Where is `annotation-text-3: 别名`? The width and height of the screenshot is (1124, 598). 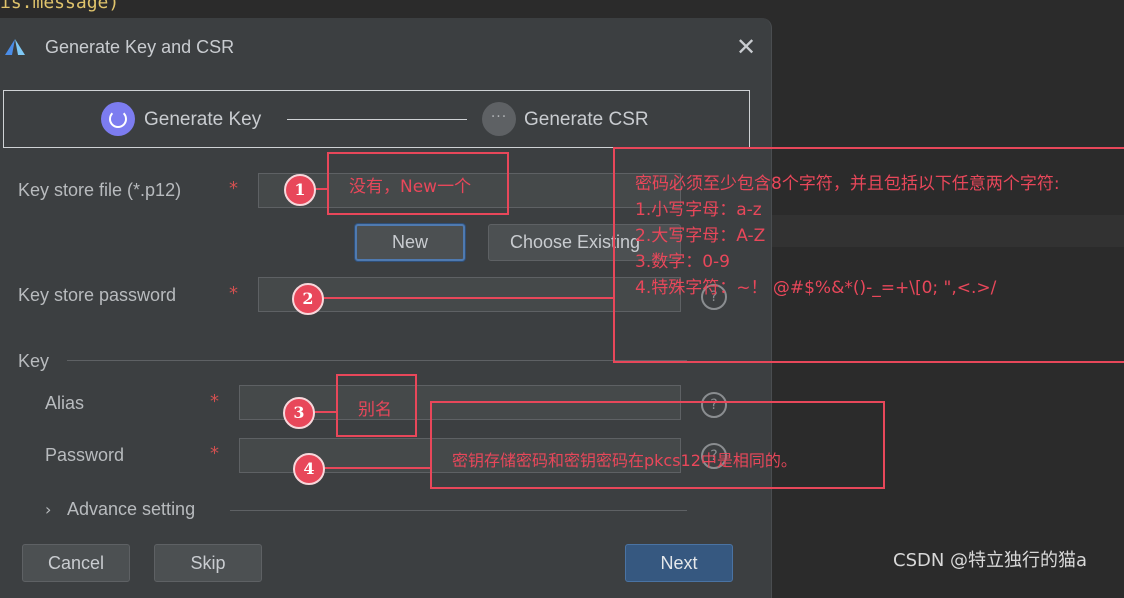 annotation-text-3: 别名 is located at coordinates (375, 410).